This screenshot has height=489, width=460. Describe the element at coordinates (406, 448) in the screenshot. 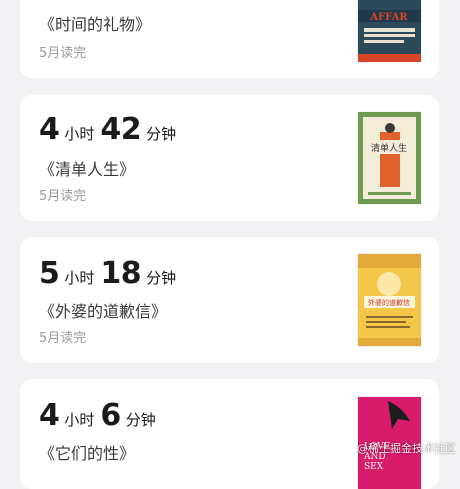

I see `watermark-text: @稀土掘金技术社区` at that location.